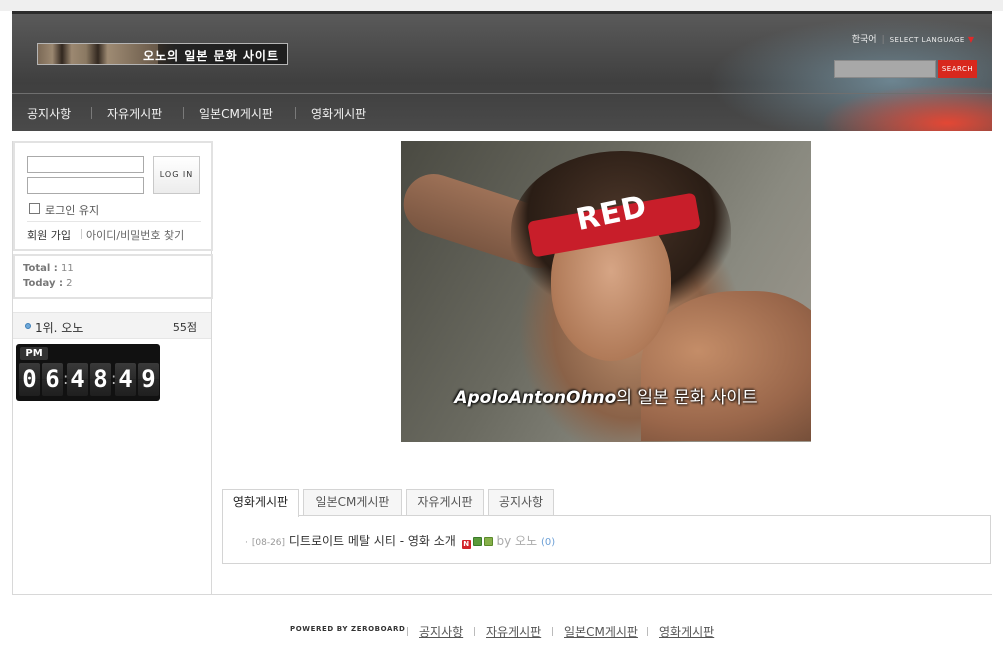 The height and width of the screenshot is (648, 1003). Describe the element at coordinates (81, 234) in the screenshot. I see `link-separator` at that location.